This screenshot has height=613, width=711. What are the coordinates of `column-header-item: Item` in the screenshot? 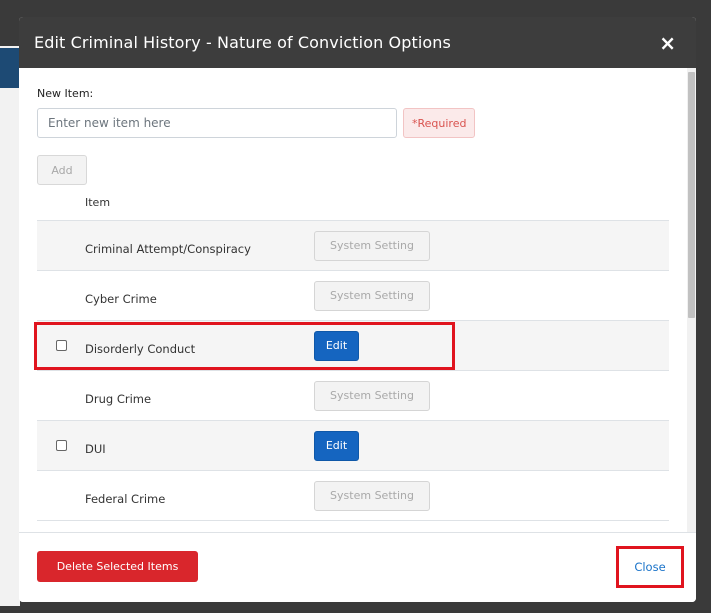 It's located at (98, 202).